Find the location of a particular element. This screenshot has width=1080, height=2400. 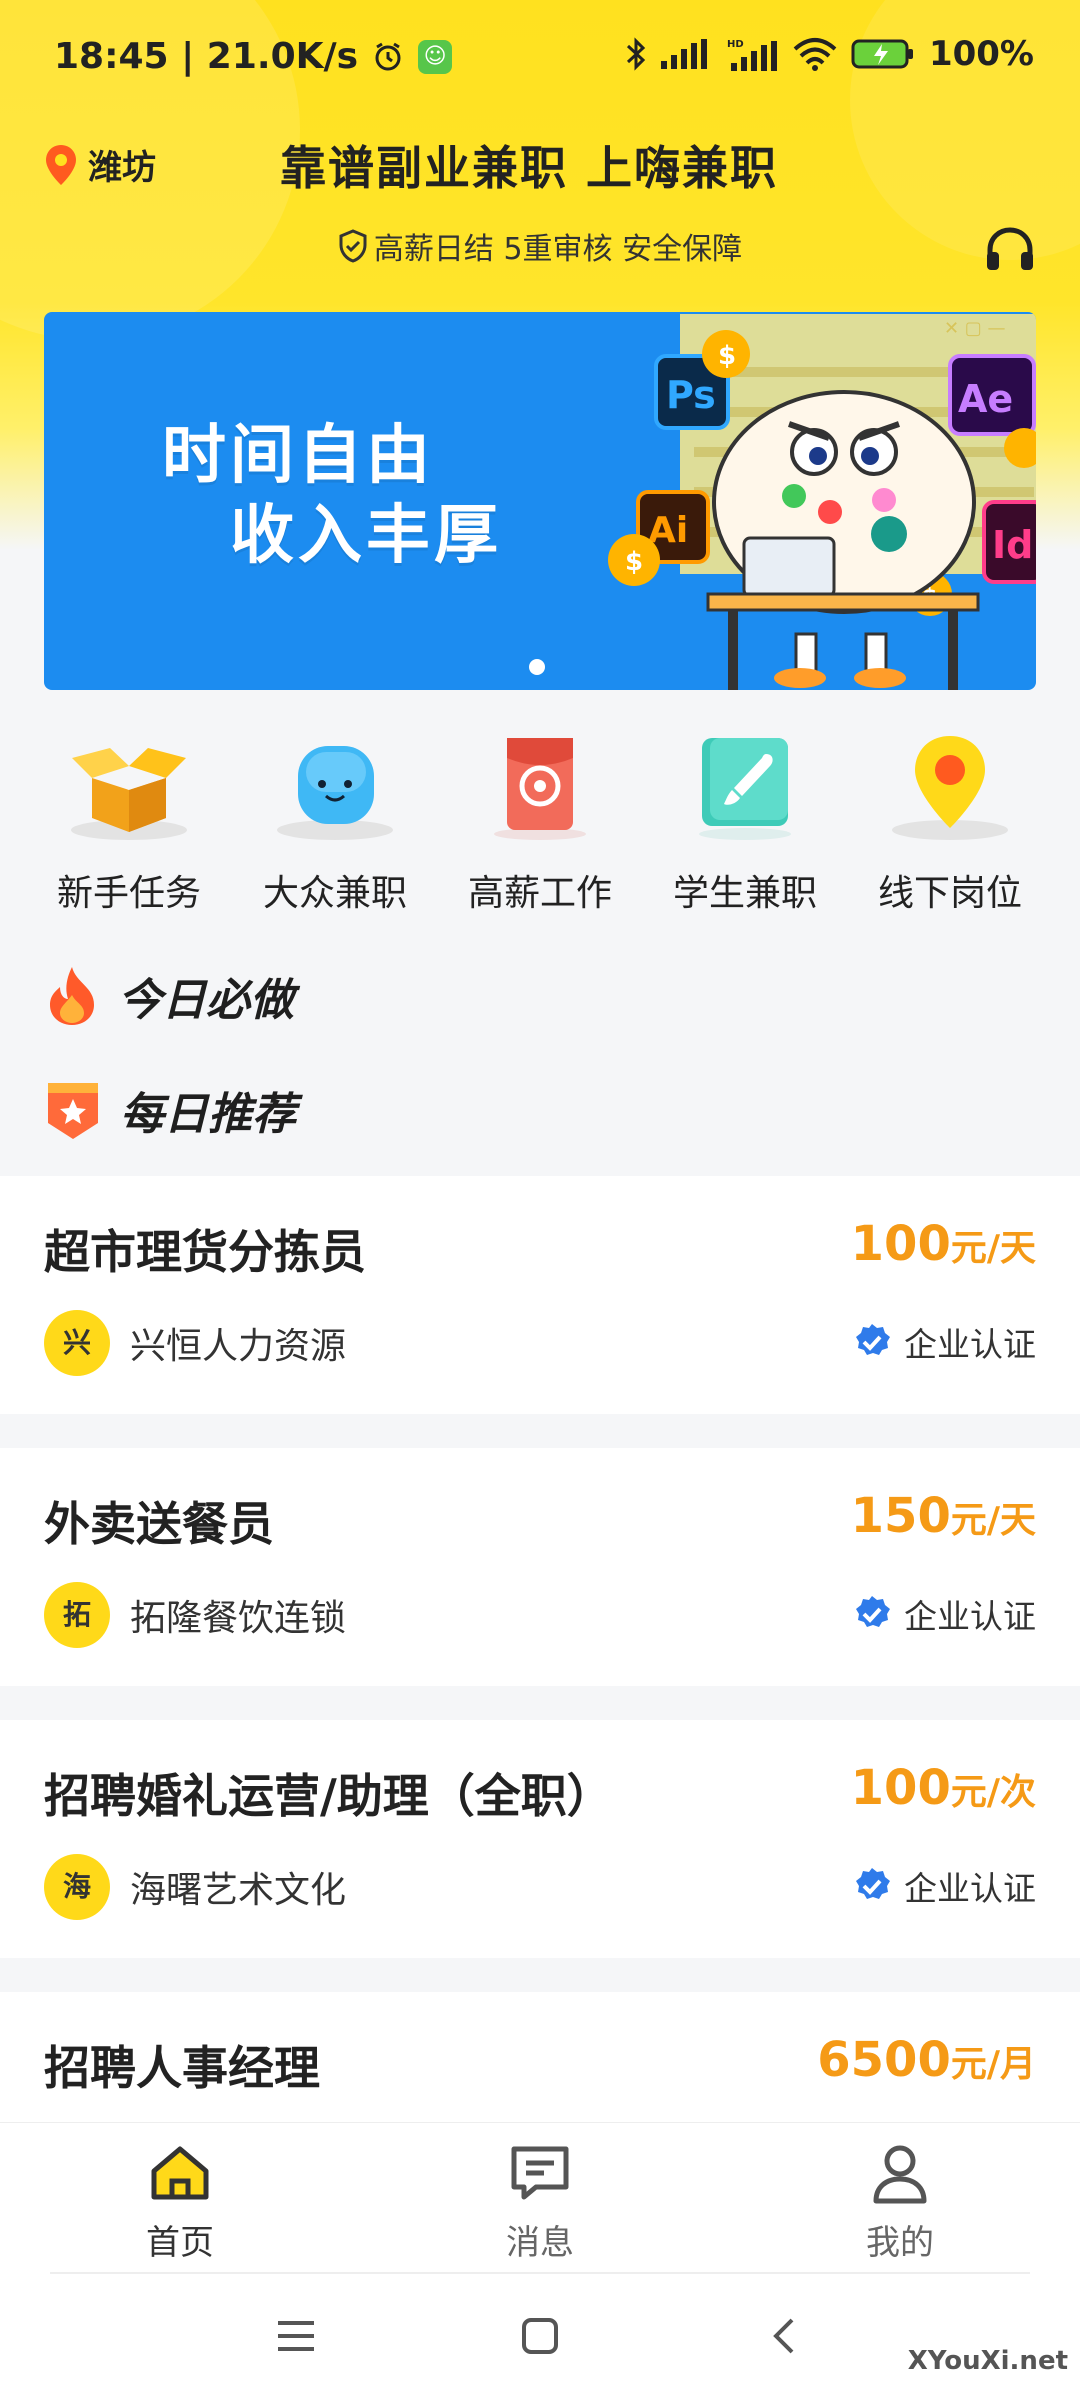

salary-unit: 元/月 is located at coordinates (993, 2064).